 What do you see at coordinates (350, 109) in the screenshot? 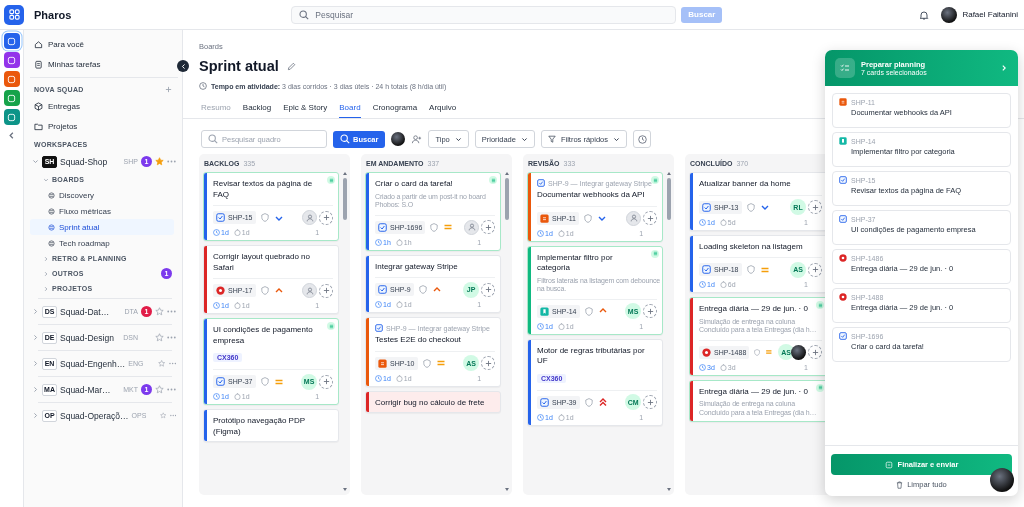
I see `tab: Board` at bounding box center [350, 109].